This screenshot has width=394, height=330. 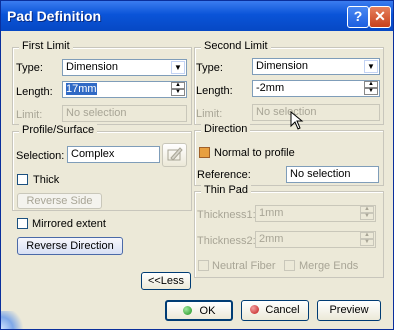 I want to click on neutral-fiber-checkbox, so click(x=203, y=265).